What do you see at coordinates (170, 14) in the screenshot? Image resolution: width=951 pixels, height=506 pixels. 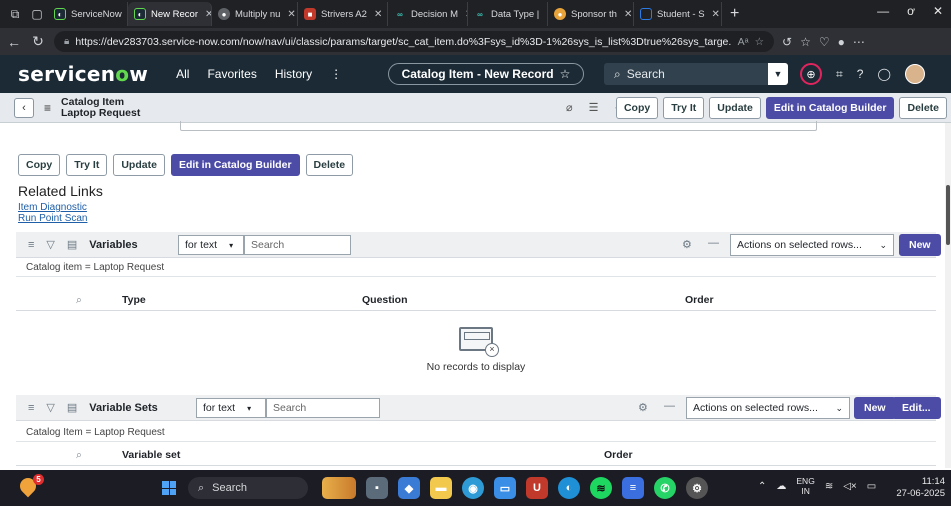 I see `browser-tab-1: ◐ New Recor ✕` at bounding box center [170, 14].